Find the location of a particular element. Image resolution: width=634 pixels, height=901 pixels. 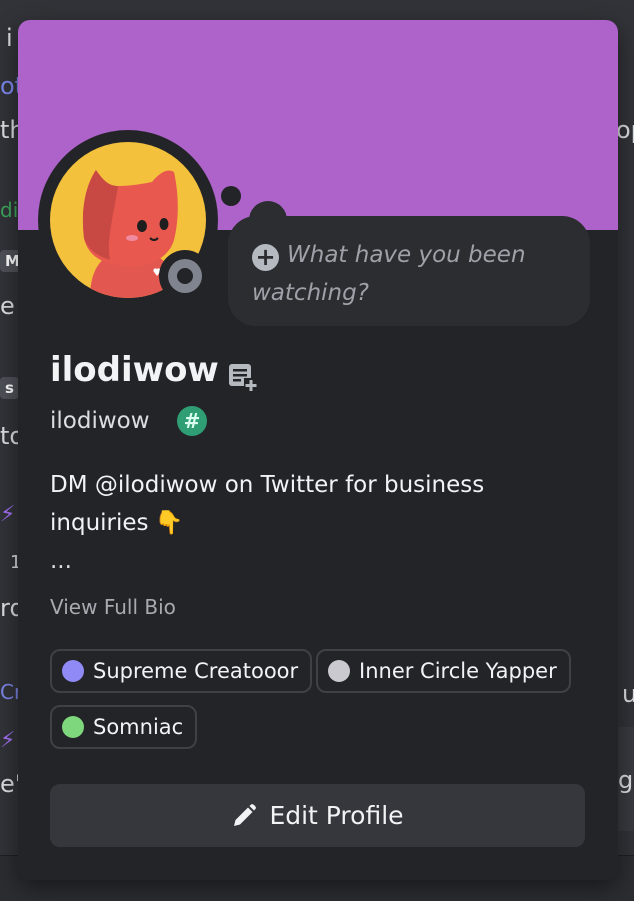

chat-text-fragment: e is located at coordinates (7, 306).